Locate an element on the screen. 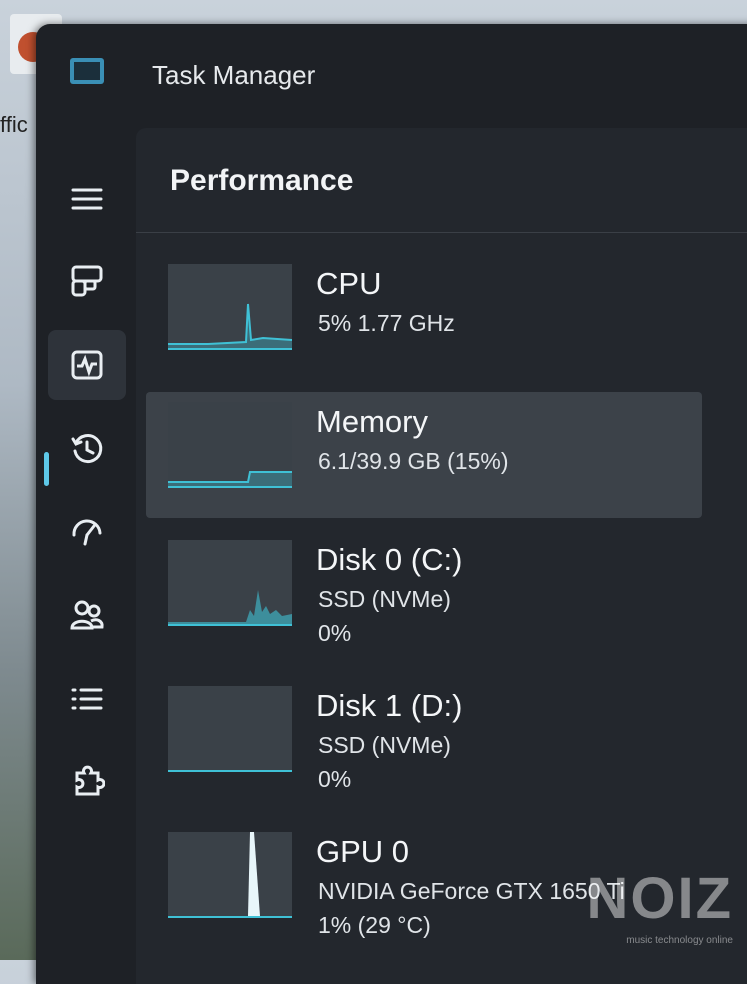 The width and height of the screenshot is (747, 984). disk-0-graph is located at coordinates (230, 583).